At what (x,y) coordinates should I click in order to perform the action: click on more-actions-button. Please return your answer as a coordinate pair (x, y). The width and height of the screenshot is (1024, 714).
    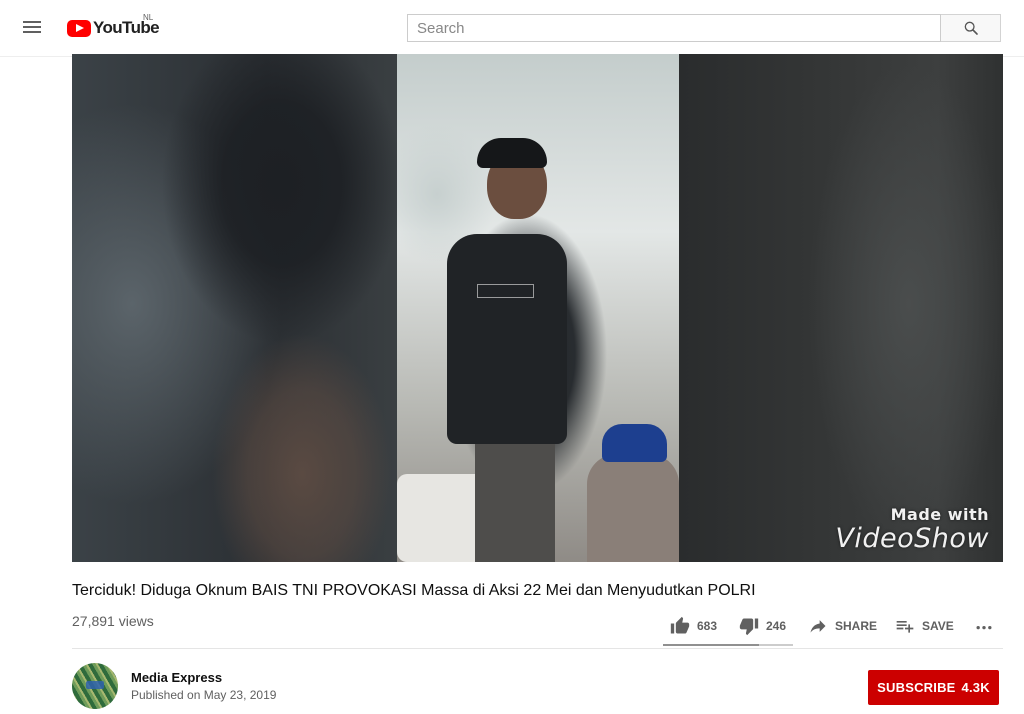
    Looking at the image, I should click on (984, 626).